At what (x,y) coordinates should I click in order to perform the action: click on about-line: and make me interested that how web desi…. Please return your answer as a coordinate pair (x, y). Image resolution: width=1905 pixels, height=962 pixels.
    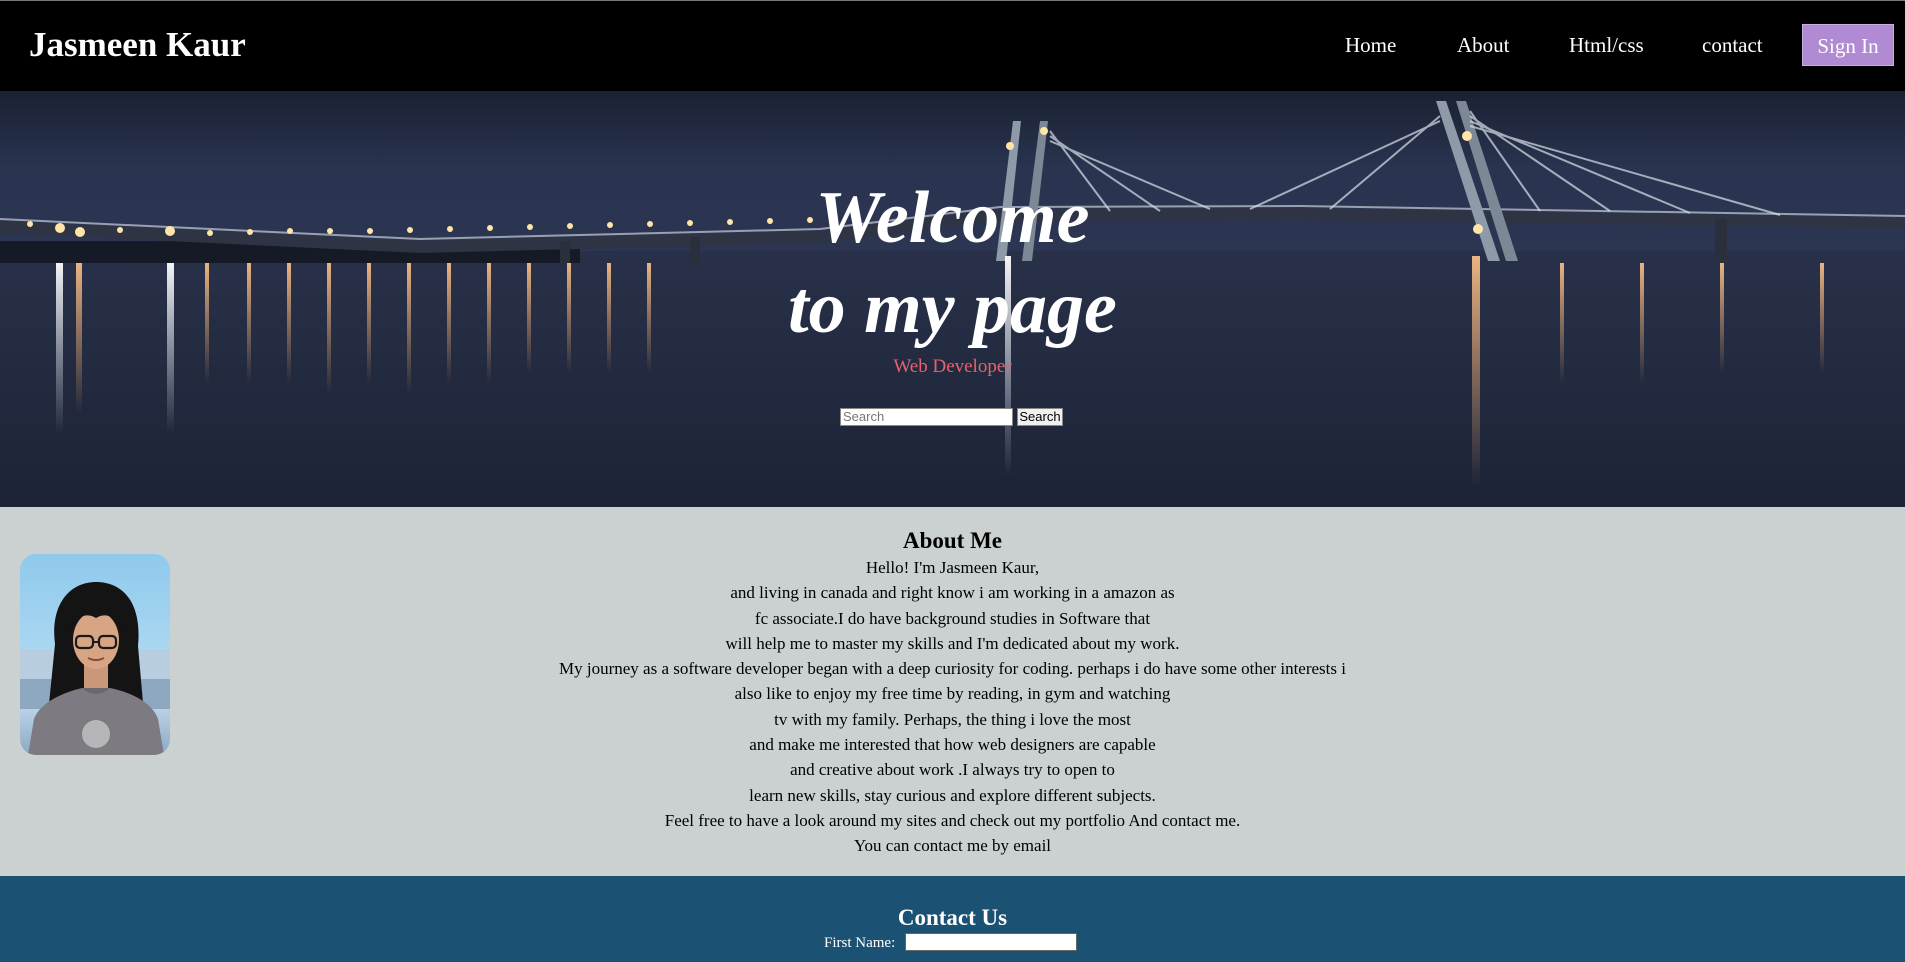
    Looking at the image, I should click on (952, 745).